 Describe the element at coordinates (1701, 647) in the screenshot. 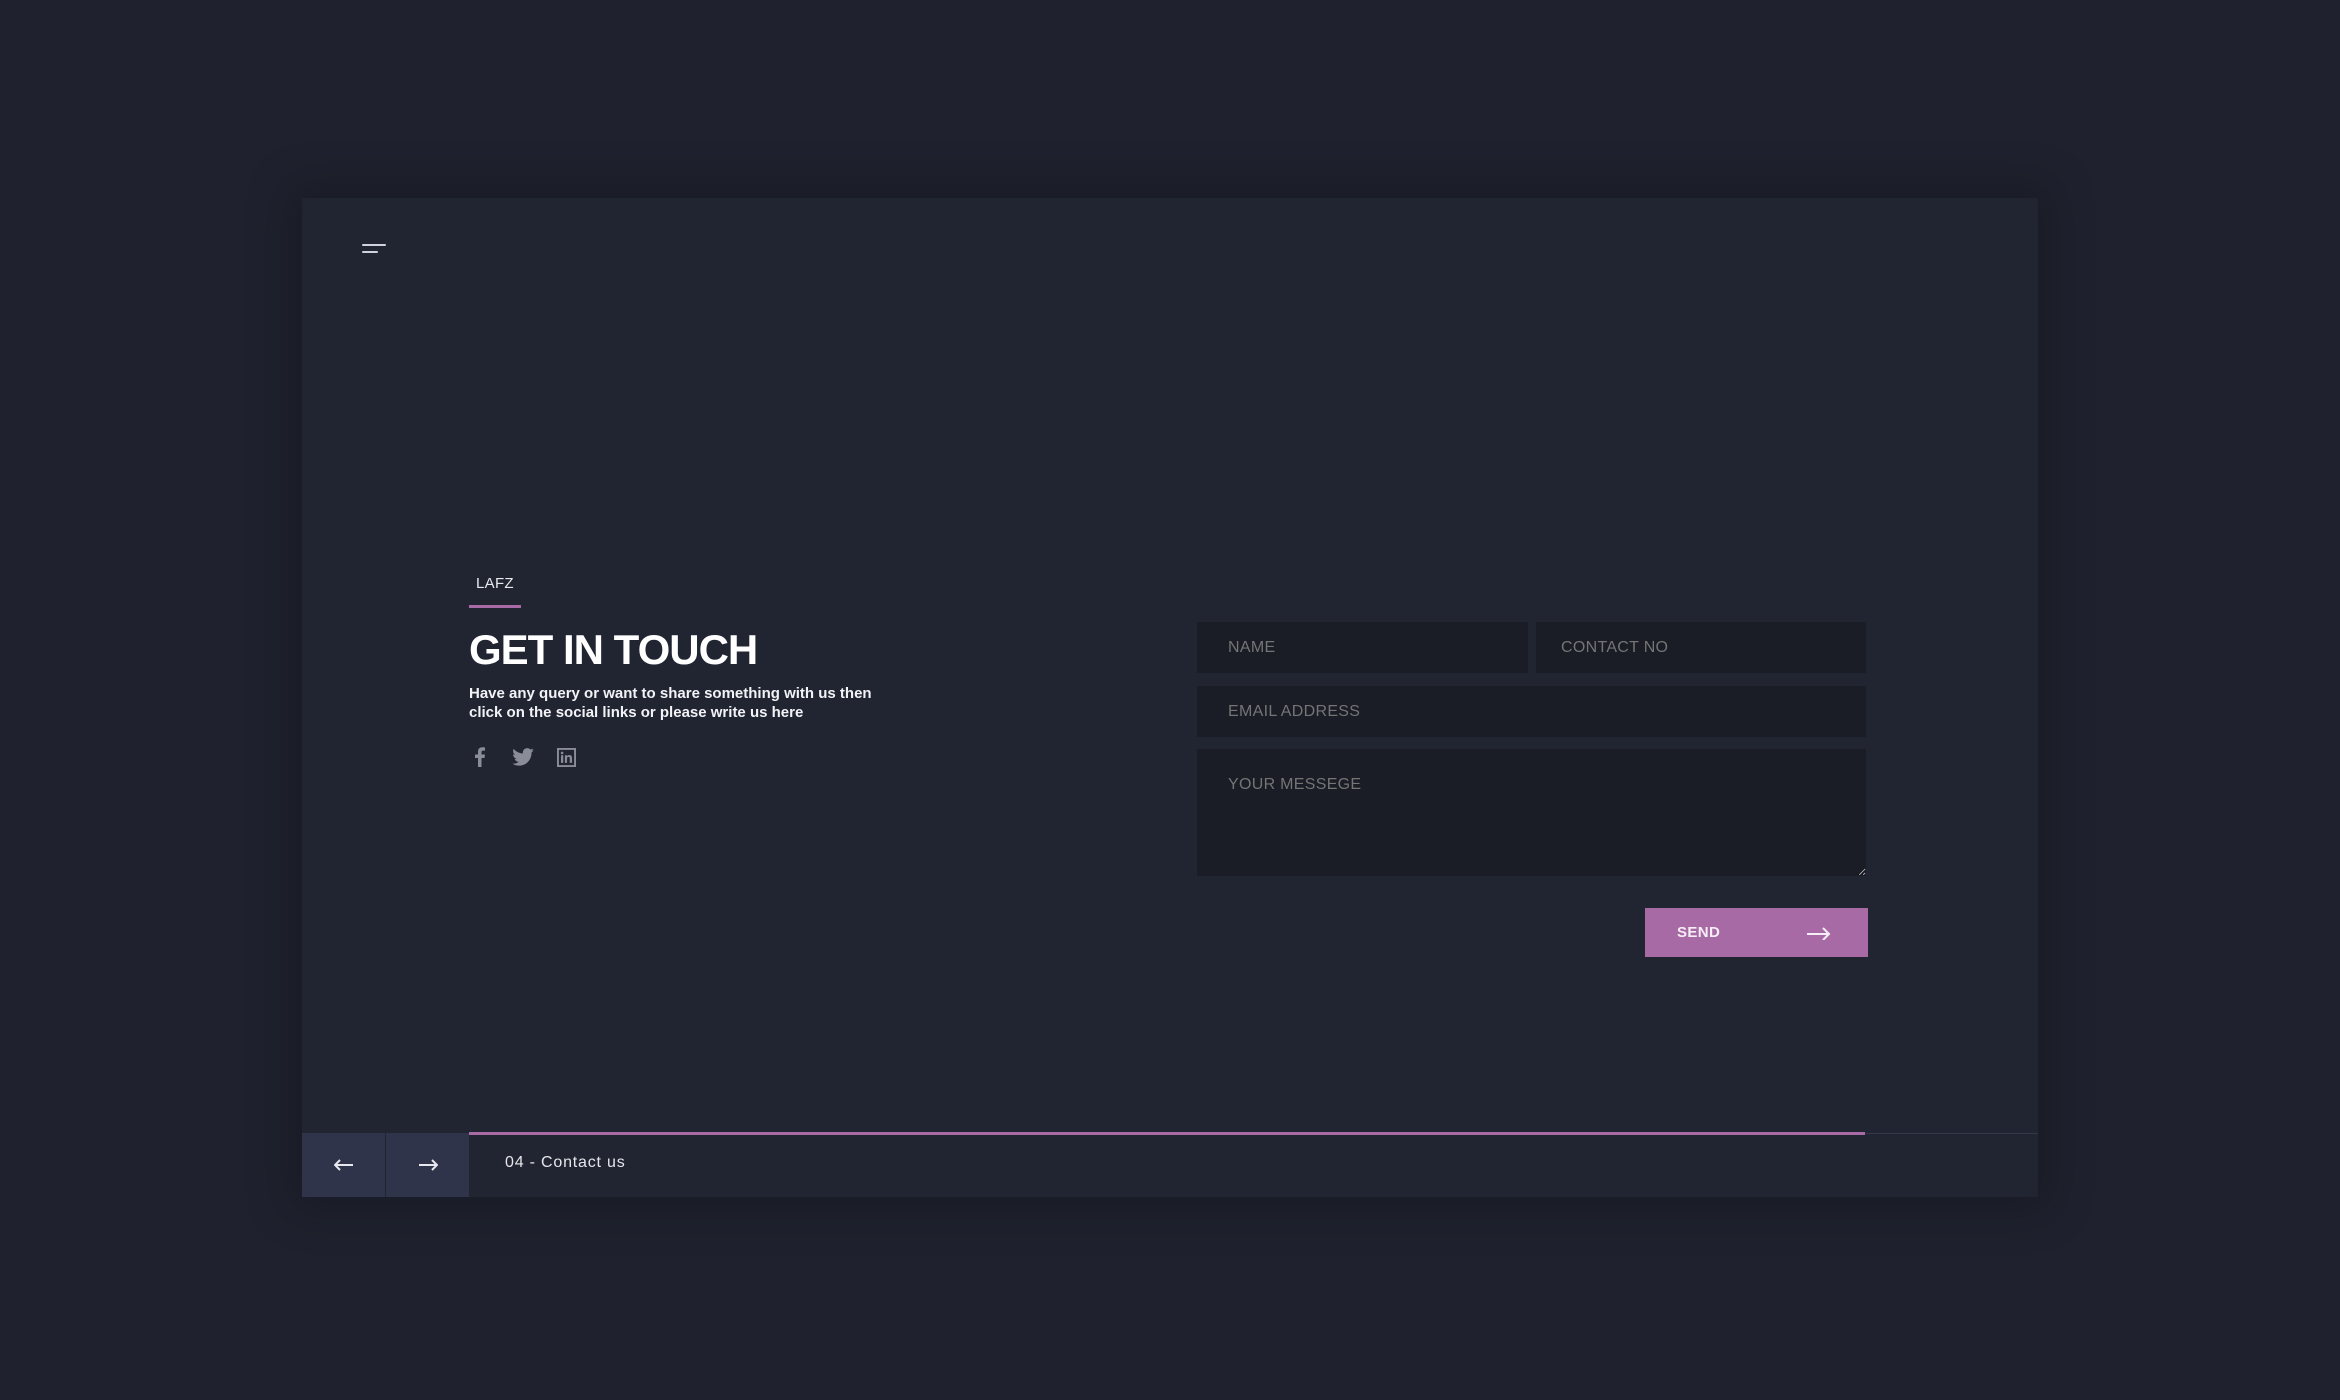

I see `contact-number-input` at that location.